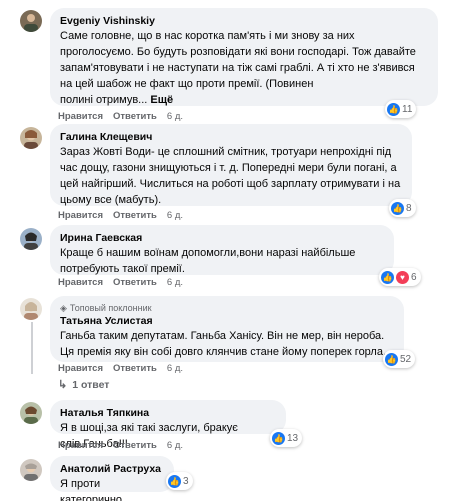  Describe the element at coordinates (63, 385) in the screenshot. I see `reply-arrow-icon: ↳` at that location.